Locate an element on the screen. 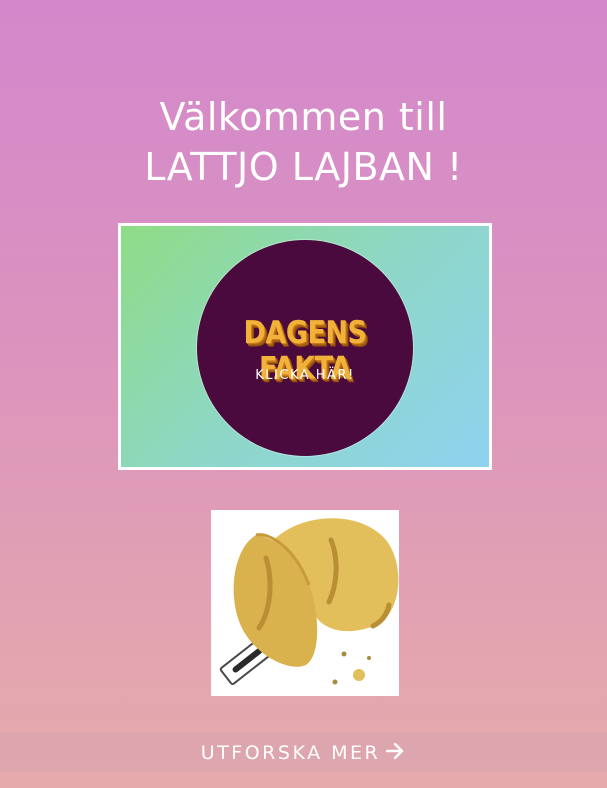  explore-more-label: UTFORSKA MER is located at coordinates (290, 753).